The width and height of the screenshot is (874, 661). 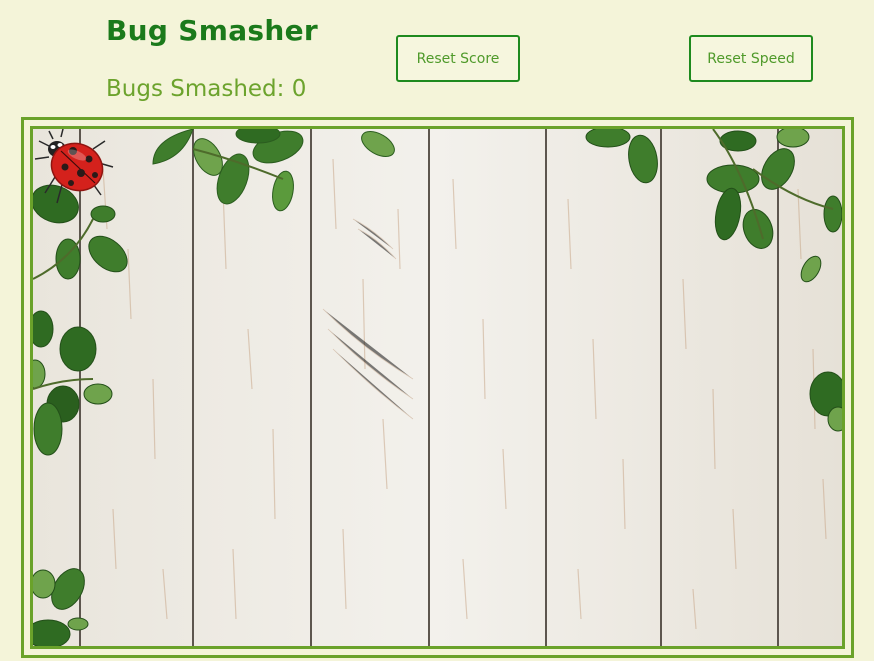 What do you see at coordinates (751, 58) in the screenshot?
I see `reset-speed-button: Reset Speed` at bounding box center [751, 58].